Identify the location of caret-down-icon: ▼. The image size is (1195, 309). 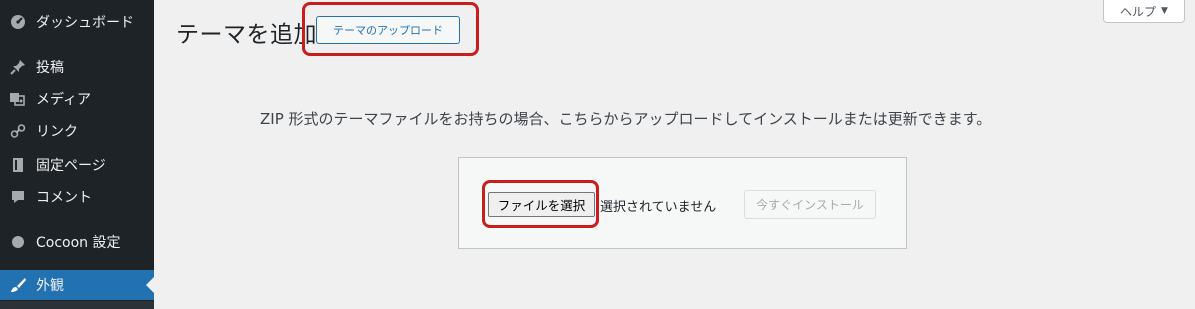
(1164, 11).